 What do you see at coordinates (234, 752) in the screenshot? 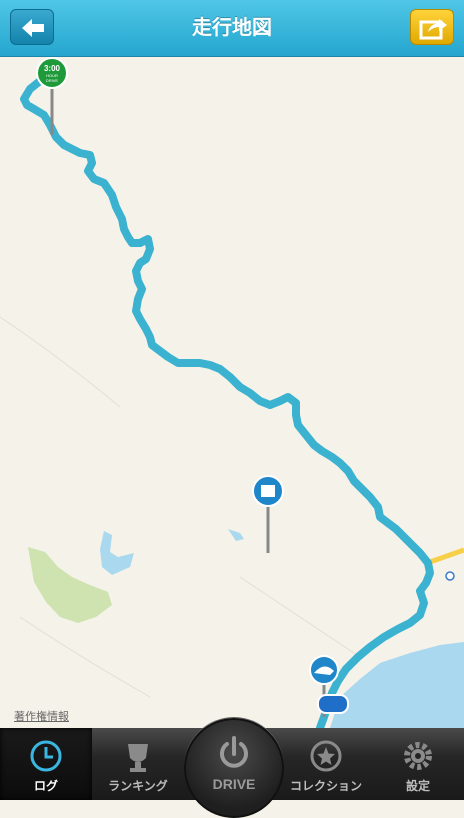
I see `power-icon` at bounding box center [234, 752].